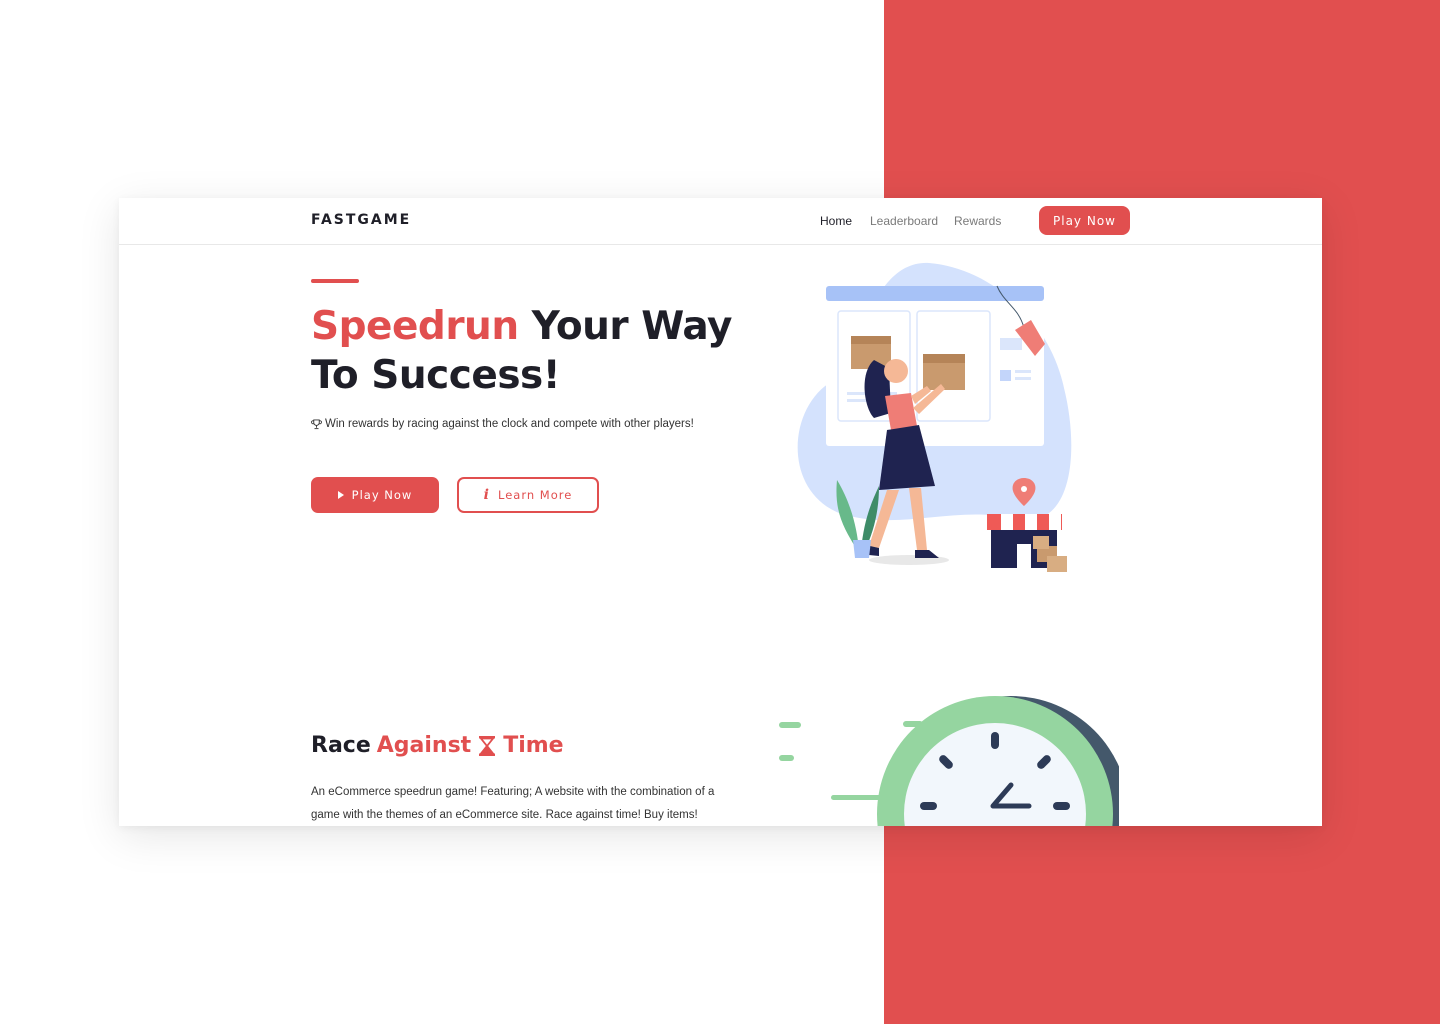  I want to click on stopwatch-illustration, so click(949, 761).